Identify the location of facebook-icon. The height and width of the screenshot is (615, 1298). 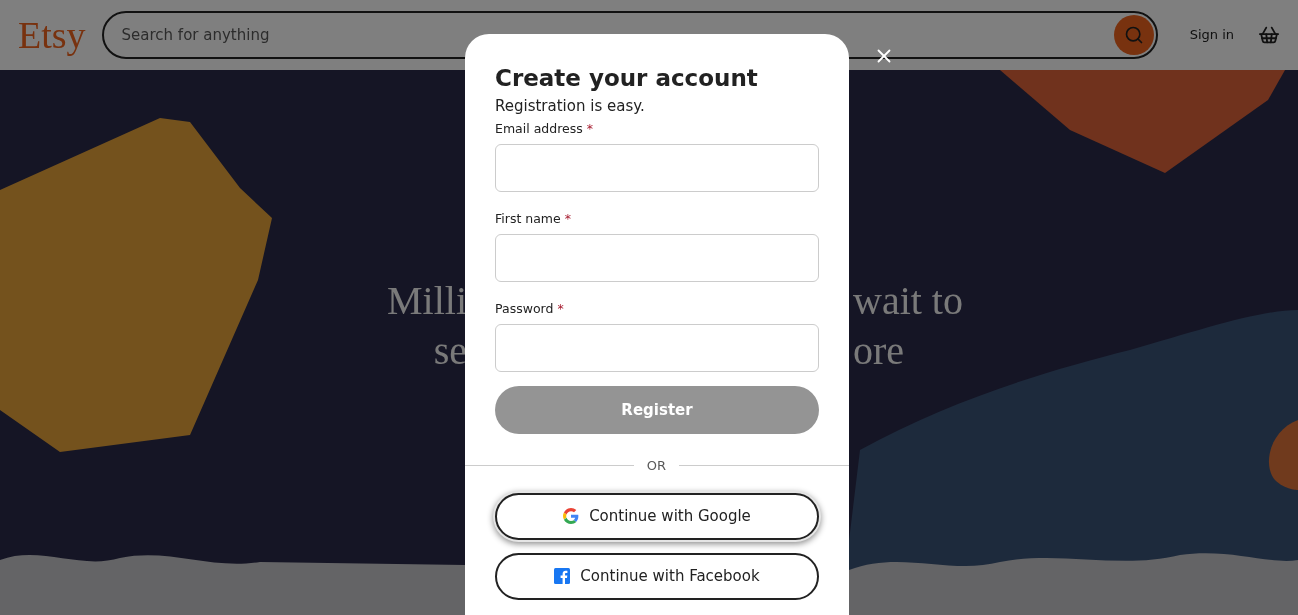
(562, 576).